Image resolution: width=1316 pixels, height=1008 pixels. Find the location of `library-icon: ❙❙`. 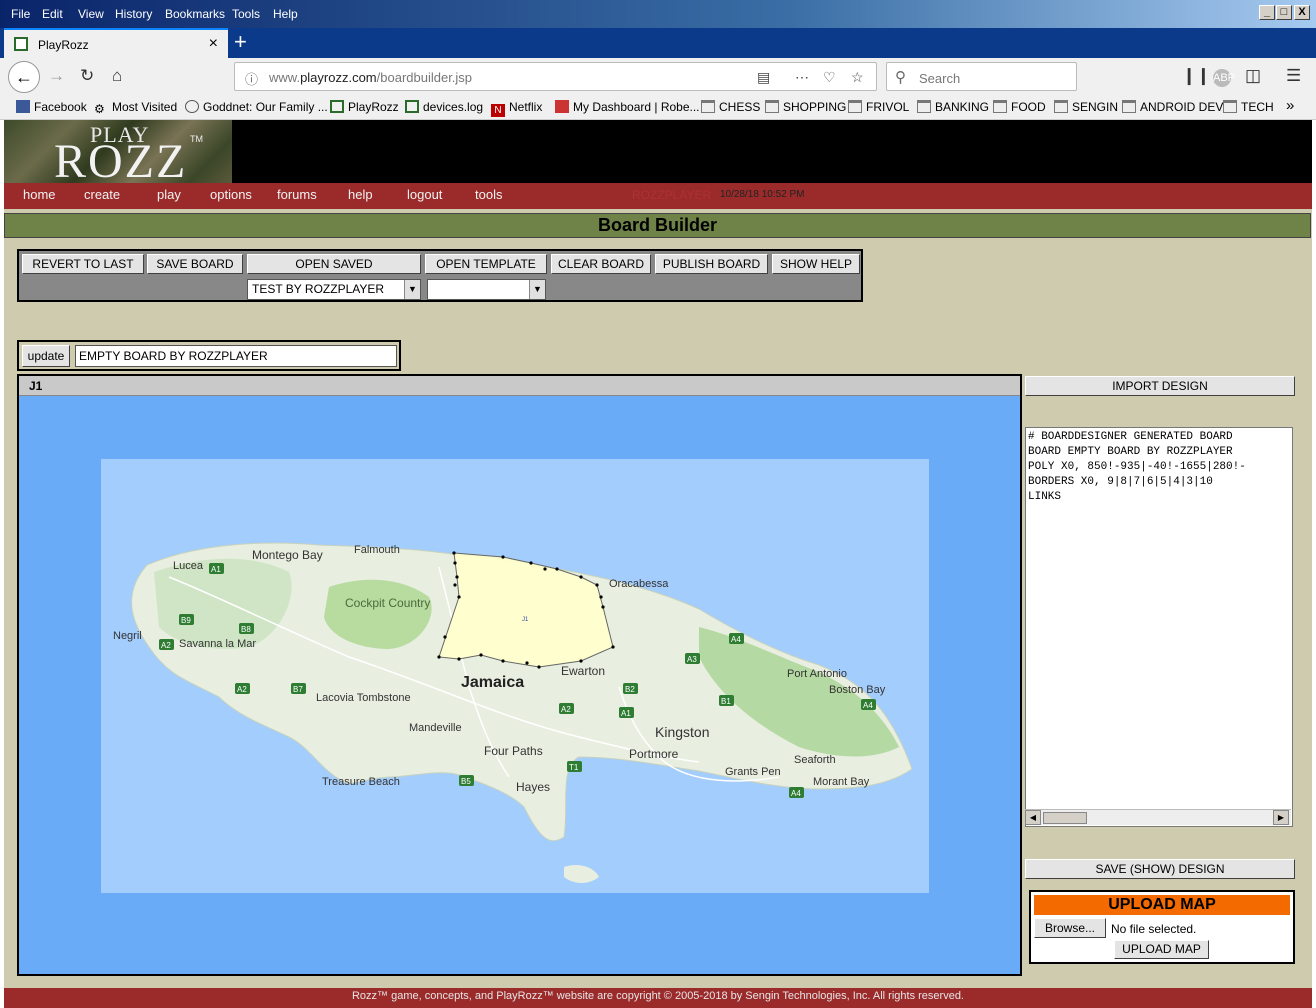

library-icon: ❙❙ is located at coordinates (1196, 76).